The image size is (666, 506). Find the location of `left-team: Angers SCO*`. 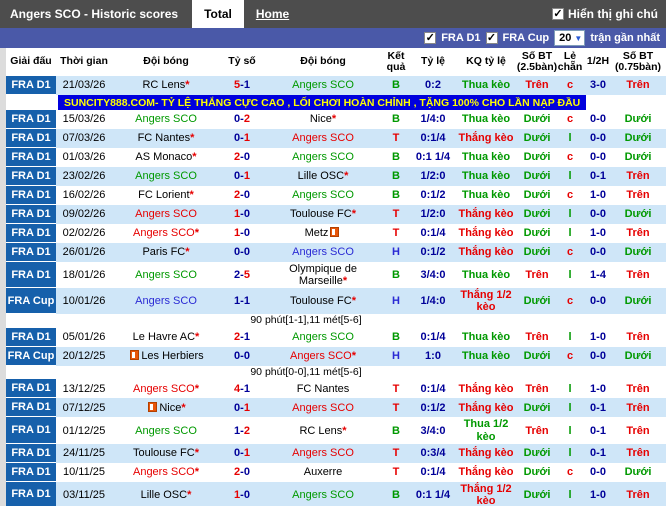

left-team: Angers SCO* is located at coordinates (166, 388).